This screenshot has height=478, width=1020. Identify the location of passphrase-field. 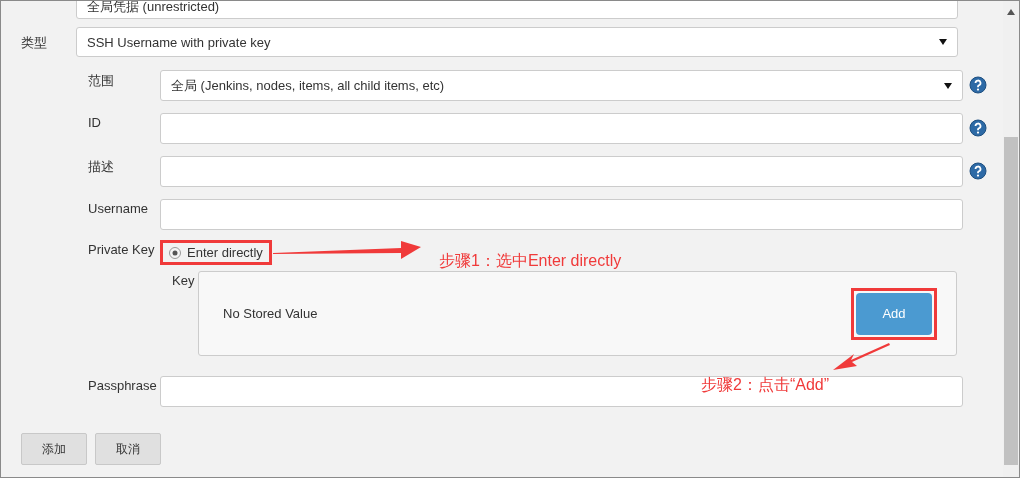
(561, 391).